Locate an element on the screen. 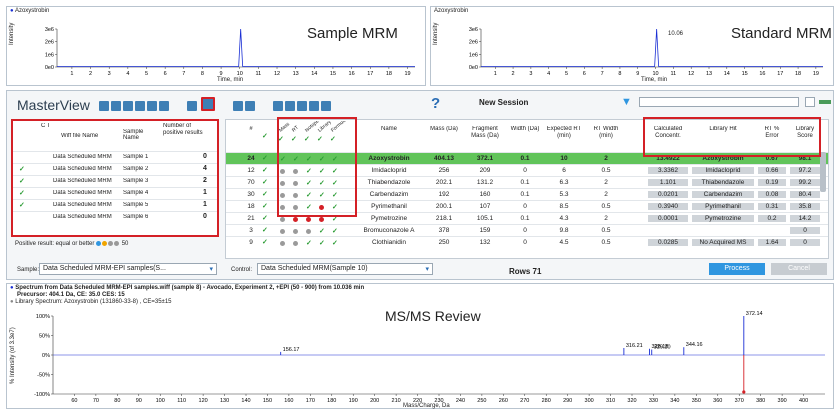  cell-conc: 0.0001 is located at coordinates (668, 218).